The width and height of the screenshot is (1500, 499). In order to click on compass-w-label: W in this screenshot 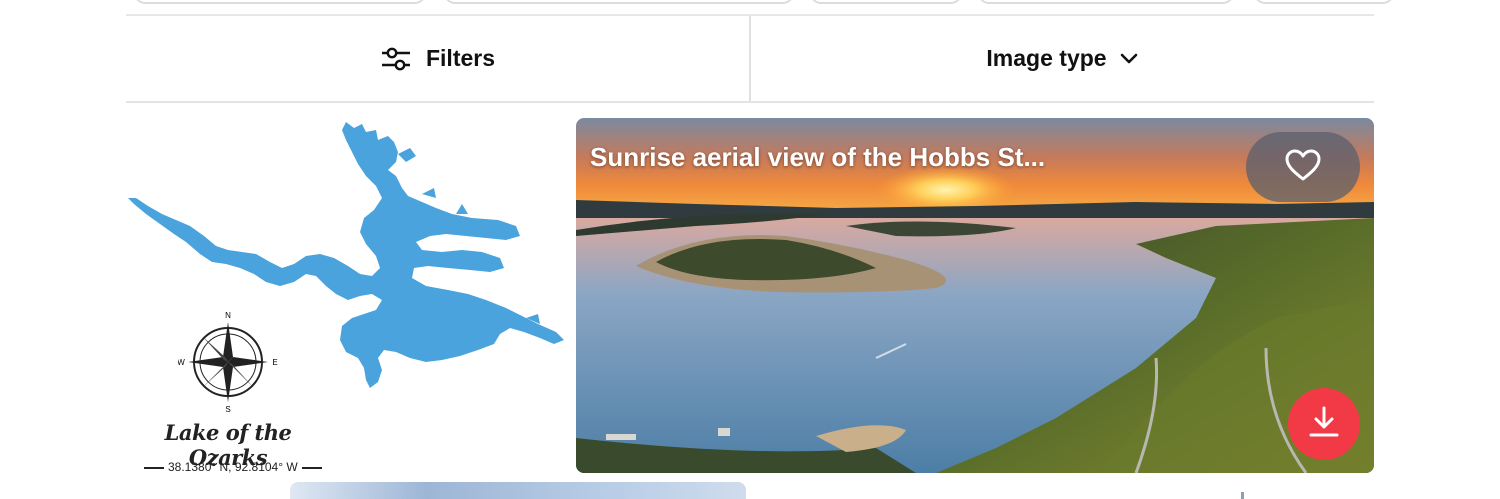, I will do `click(181, 362)`.